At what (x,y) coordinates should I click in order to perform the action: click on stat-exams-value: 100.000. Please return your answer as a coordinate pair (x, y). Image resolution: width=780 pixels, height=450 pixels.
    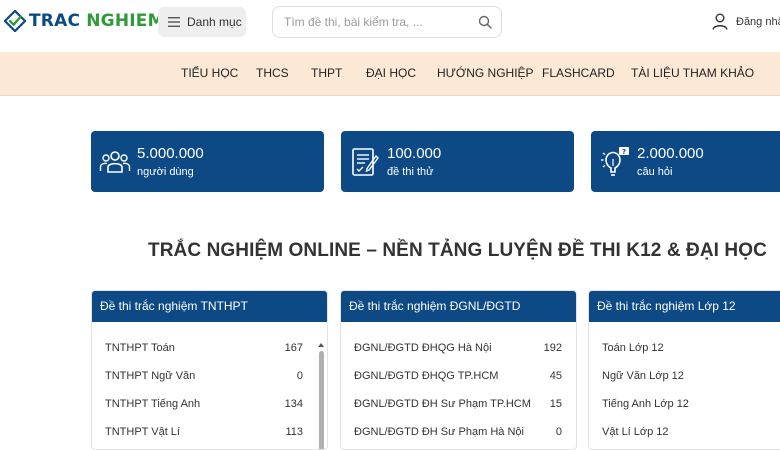
    Looking at the image, I should click on (414, 153).